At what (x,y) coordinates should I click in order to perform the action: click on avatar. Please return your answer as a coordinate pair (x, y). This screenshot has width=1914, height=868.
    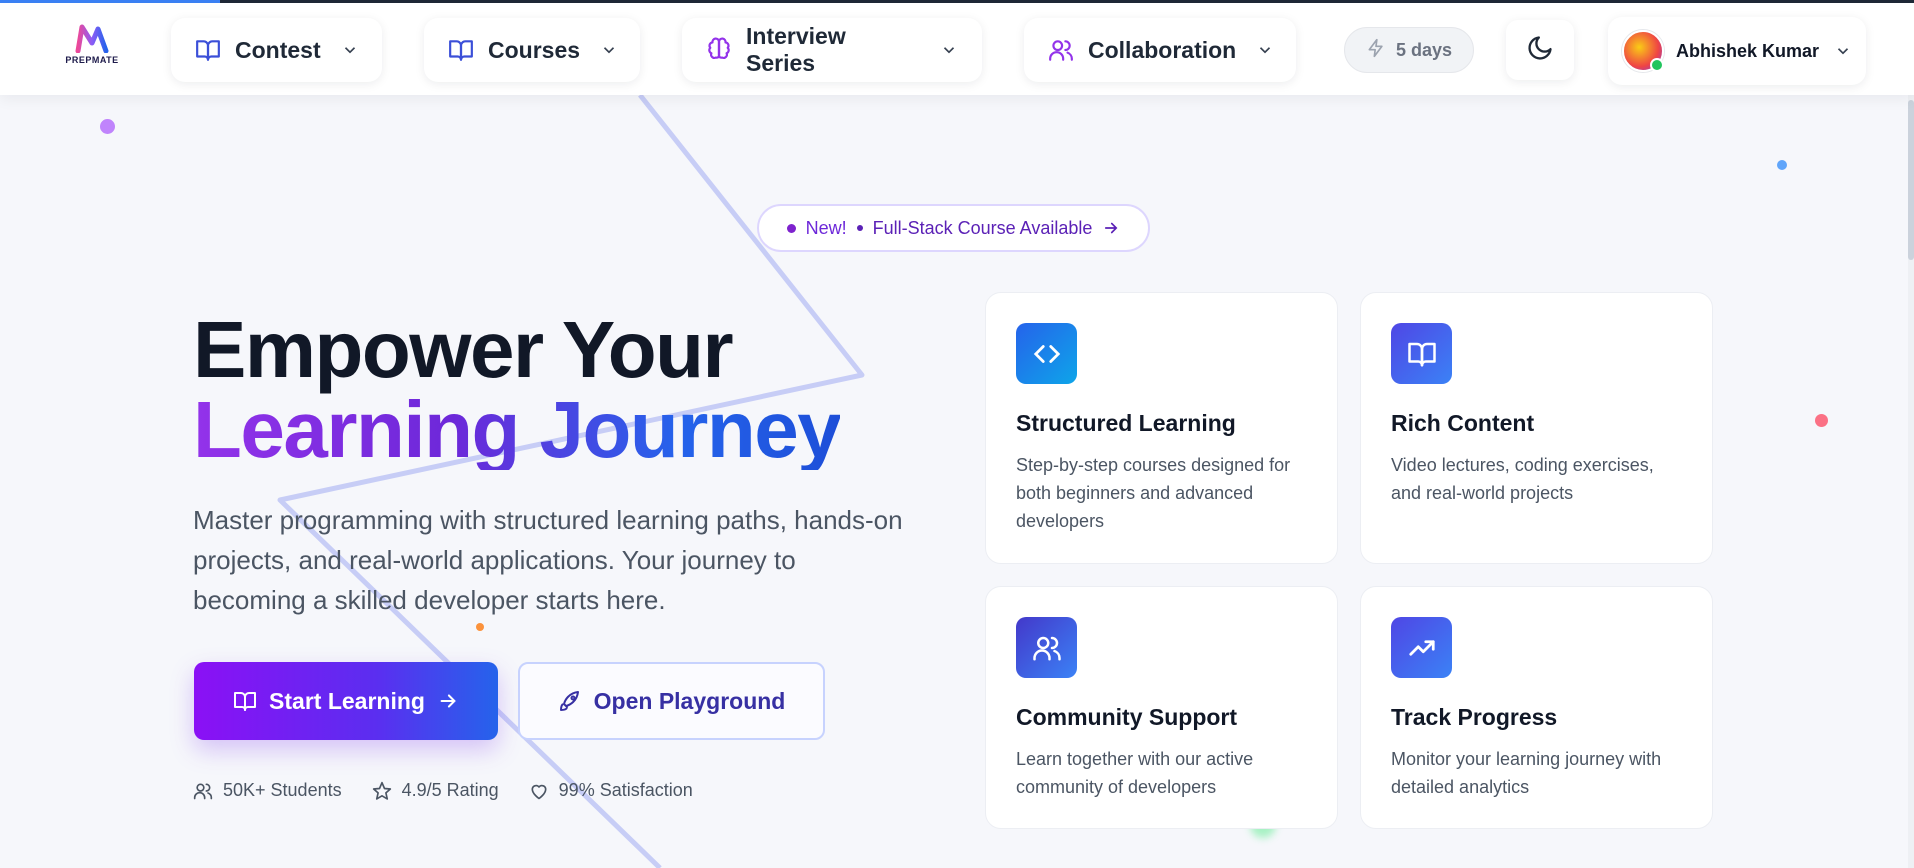
    Looking at the image, I should click on (1643, 51).